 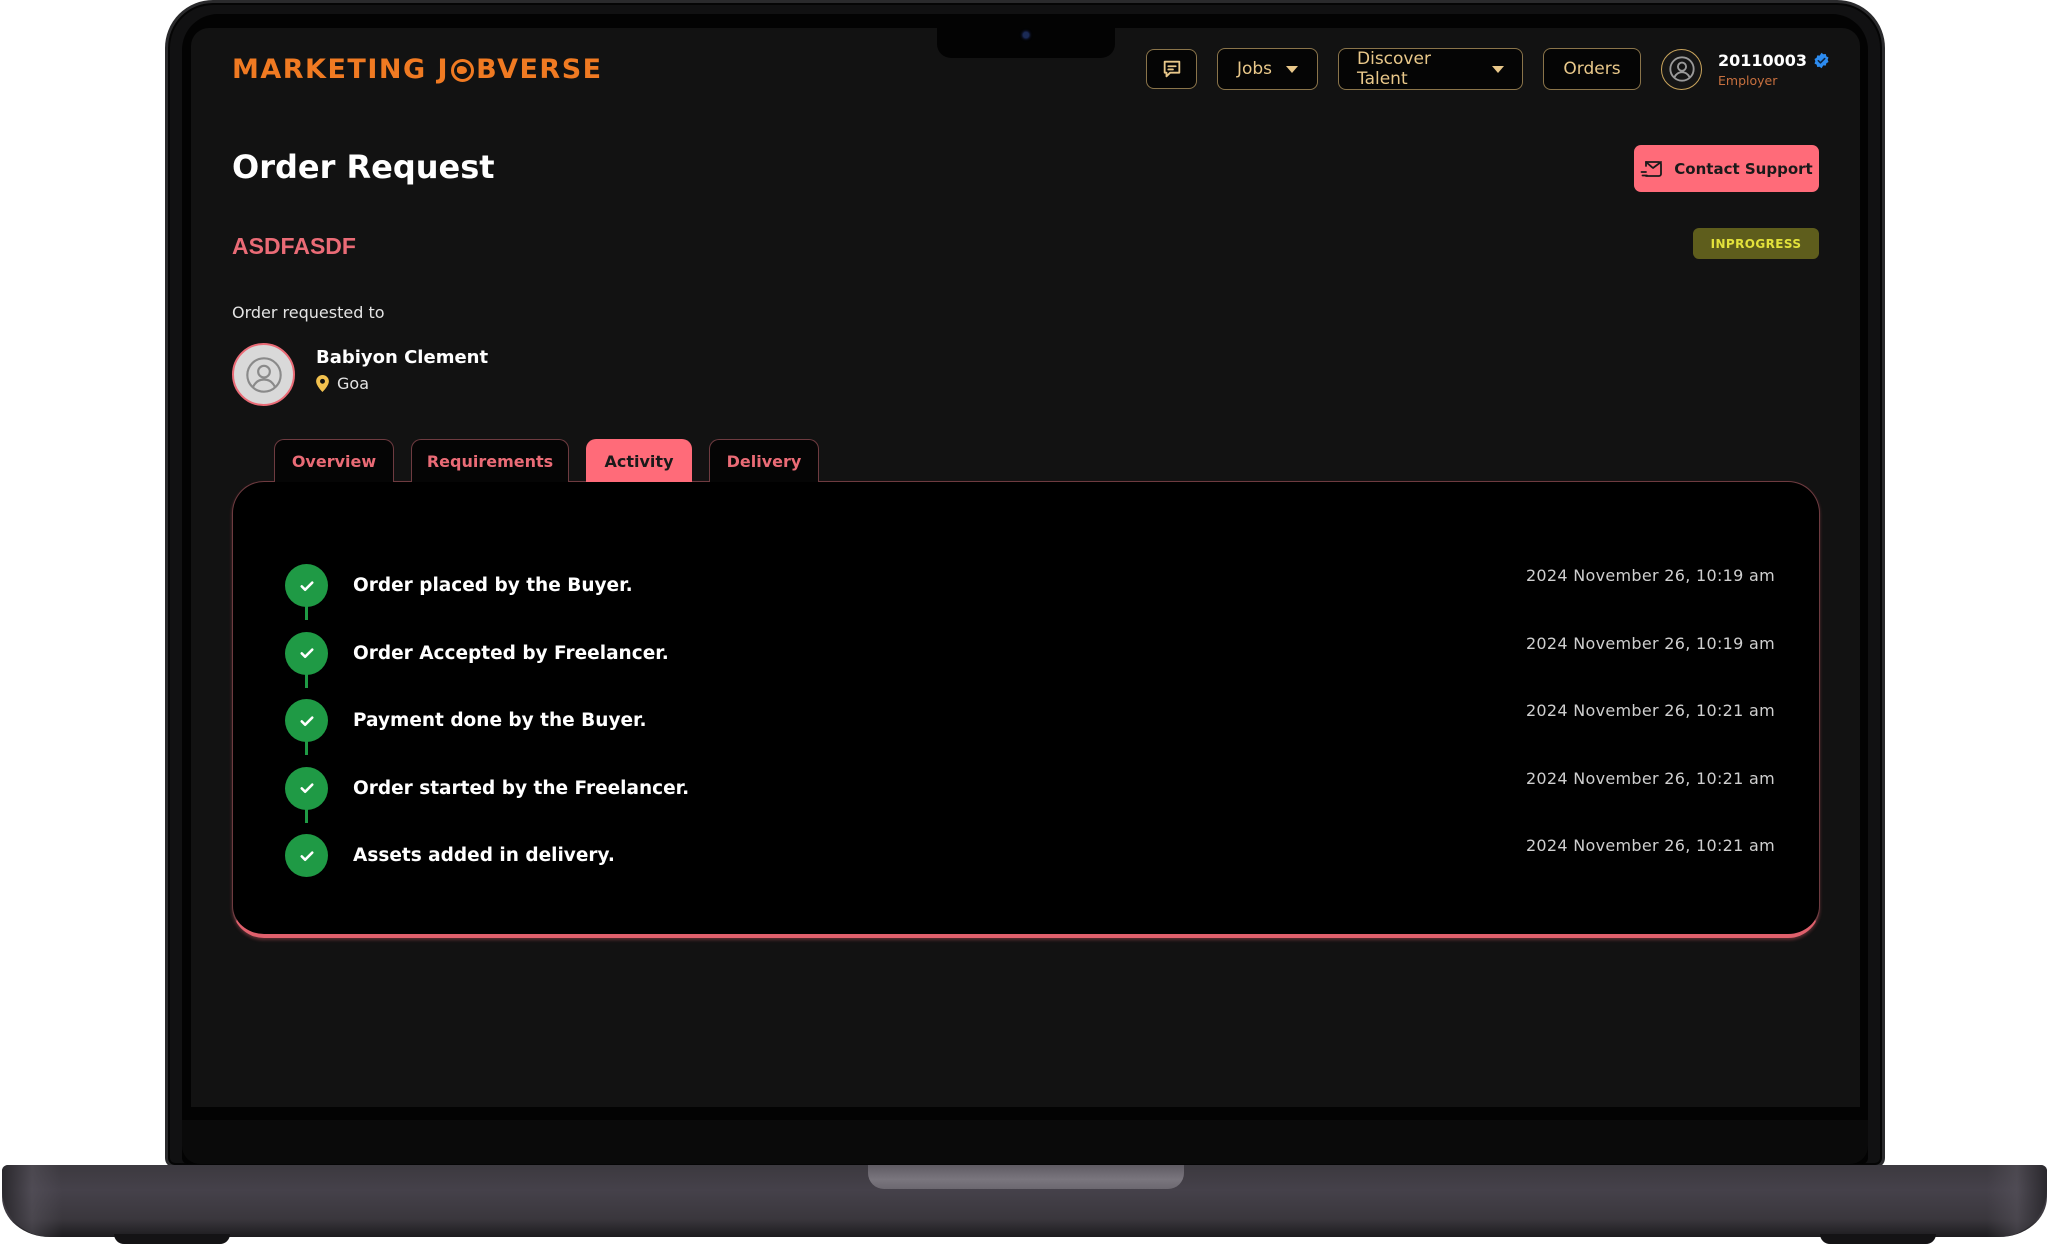 I want to click on activity-text: Payment done by the Buyer., so click(x=500, y=721).